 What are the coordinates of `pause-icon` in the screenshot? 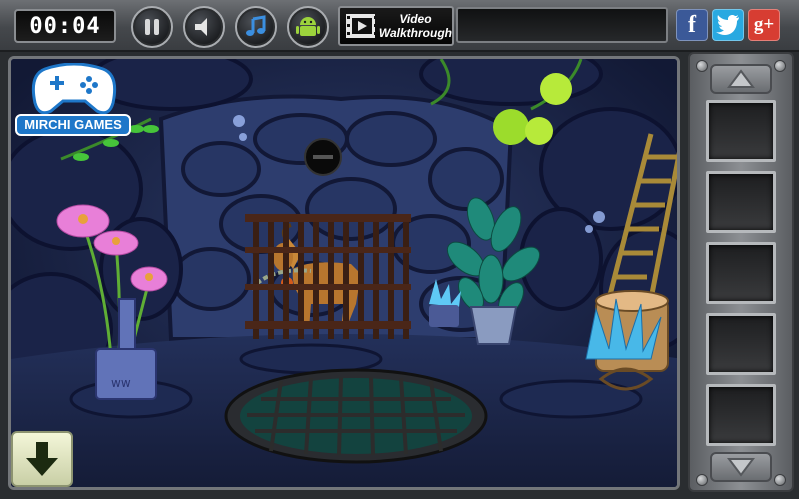 It's located at (152, 27).